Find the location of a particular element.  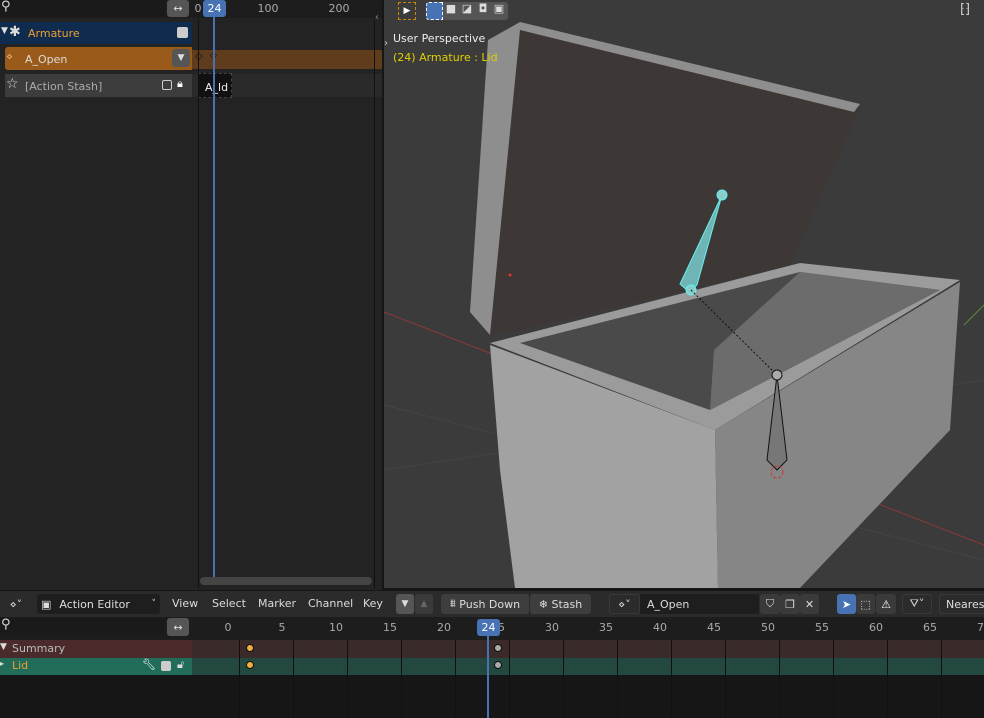

layer-up-button: ▲ is located at coordinates (424, 604).